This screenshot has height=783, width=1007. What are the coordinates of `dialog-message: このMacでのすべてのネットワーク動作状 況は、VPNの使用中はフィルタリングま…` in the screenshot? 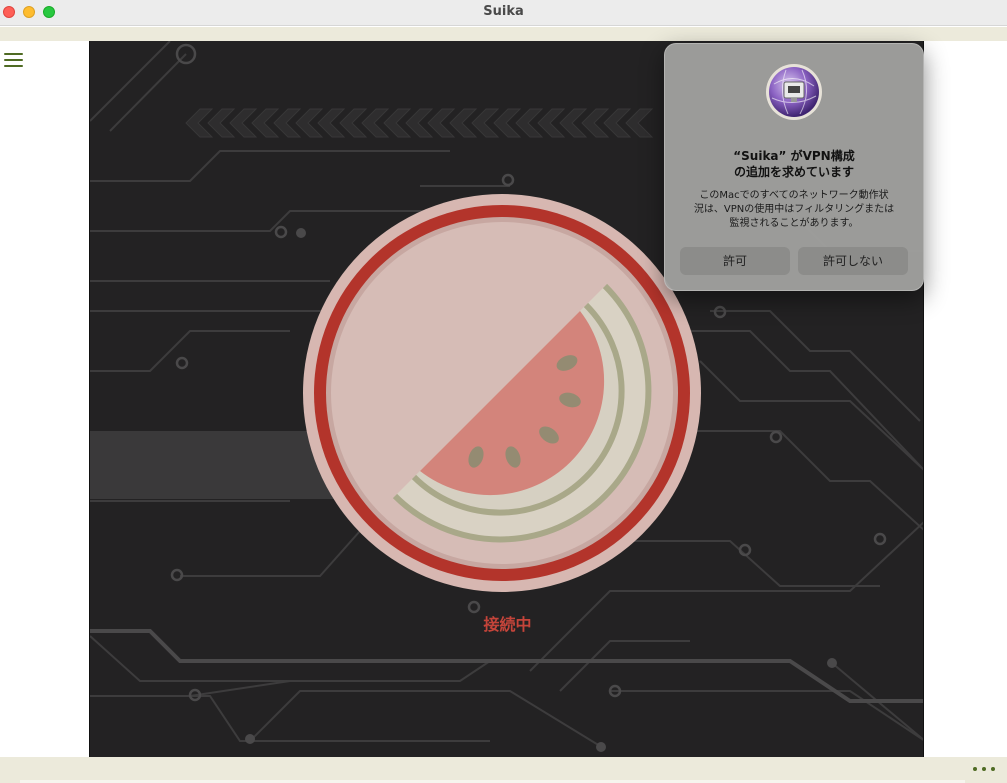 It's located at (794, 210).